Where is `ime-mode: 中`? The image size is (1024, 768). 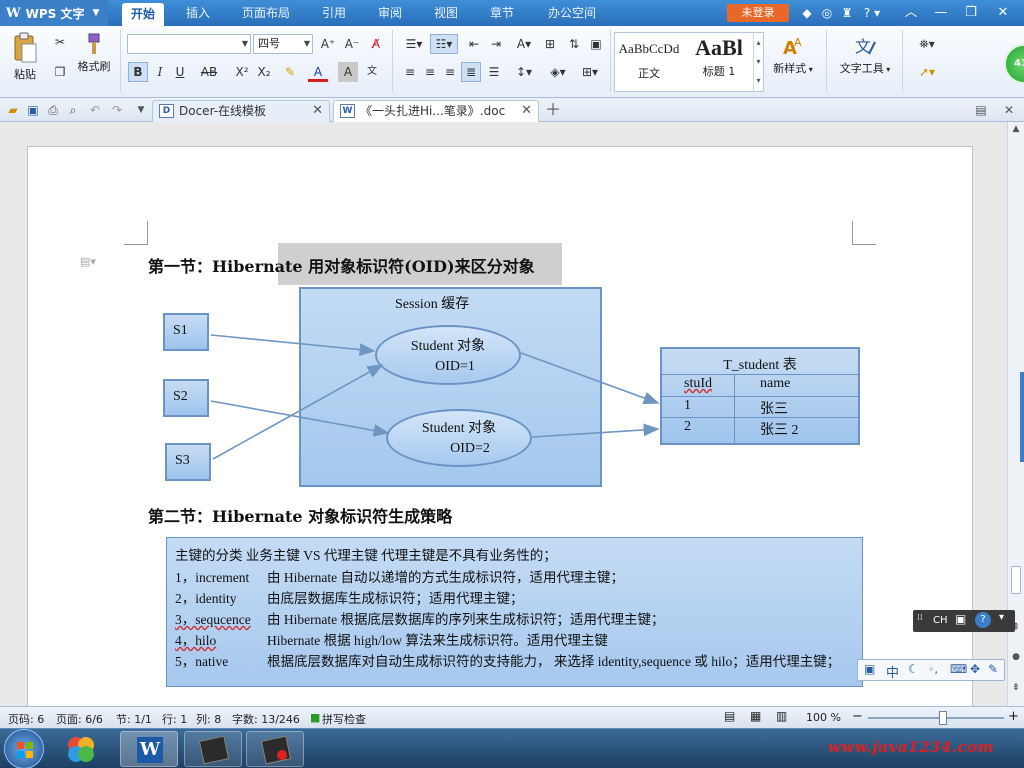 ime-mode: 中 is located at coordinates (892, 671).